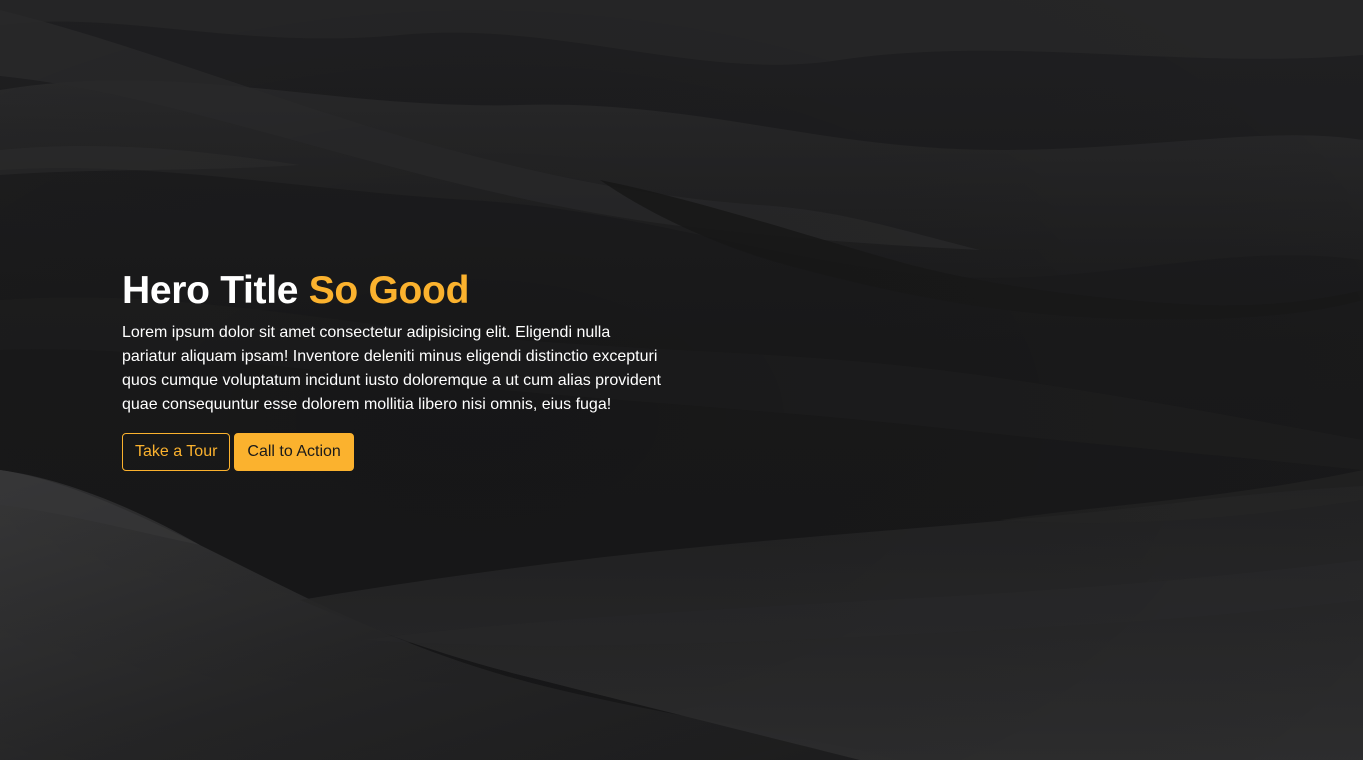  Describe the element at coordinates (294, 452) in the screenshot. I see `call-to-action-button: Call to Action` at that location.